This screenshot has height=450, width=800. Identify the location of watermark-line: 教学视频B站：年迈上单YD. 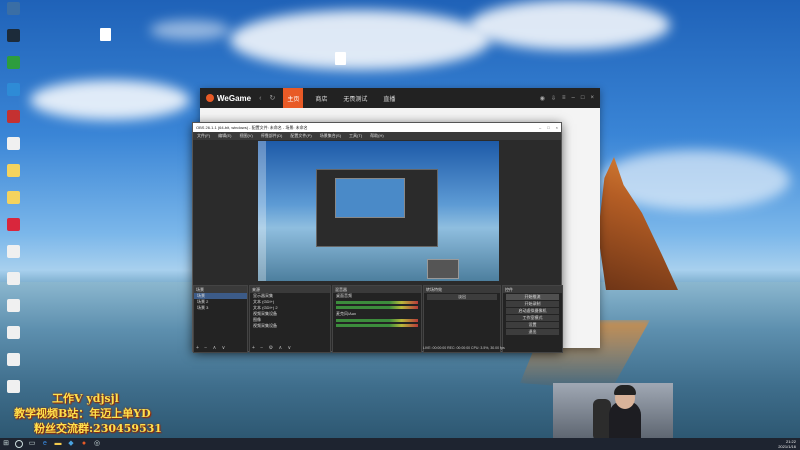
(82, 413).